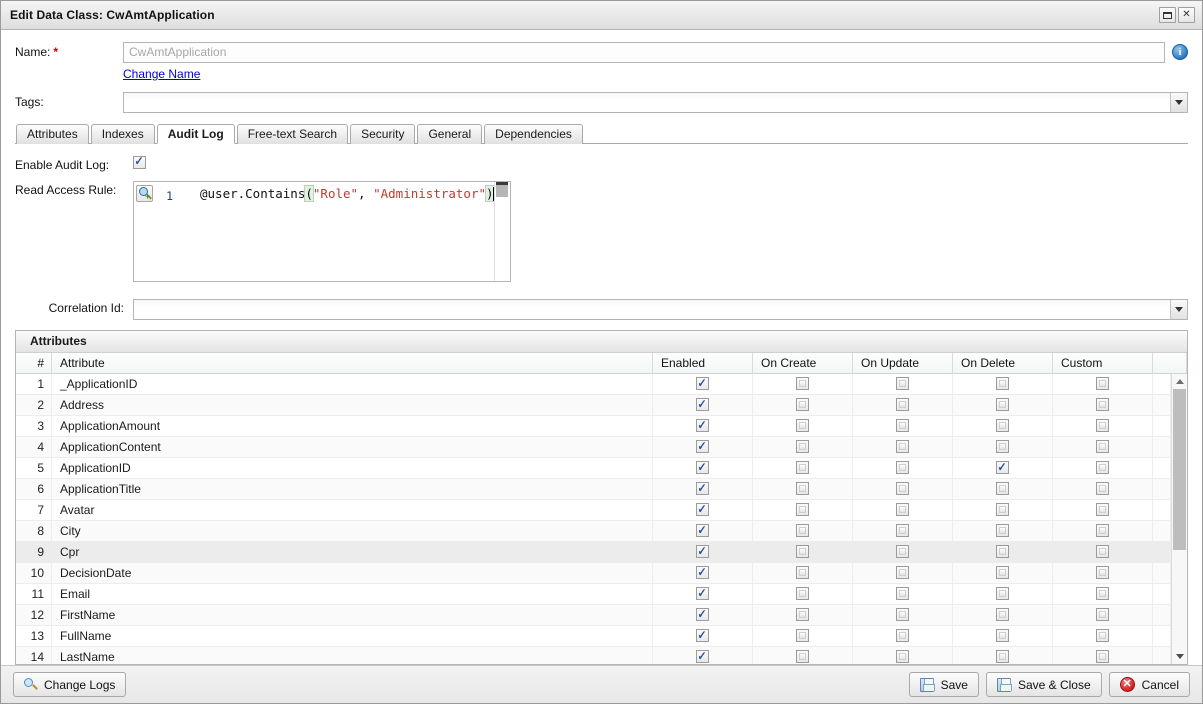 This screenshot has width=1203, height=704. I want to click on change-name-link: Change Name, so click(161, 74).